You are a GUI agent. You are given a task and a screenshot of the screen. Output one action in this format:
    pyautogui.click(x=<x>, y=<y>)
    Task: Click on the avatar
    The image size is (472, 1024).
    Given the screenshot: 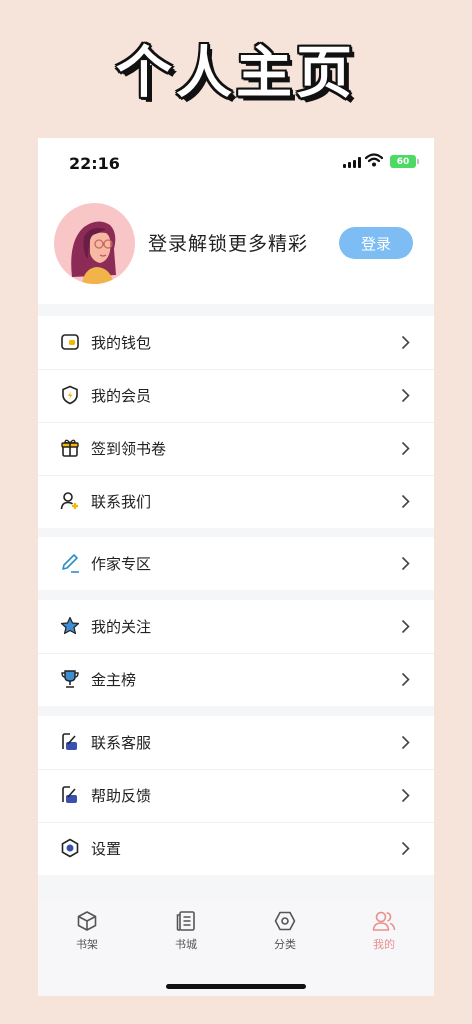 What is the action you would take?
    pyautogui.click(x=94, y=243)
    